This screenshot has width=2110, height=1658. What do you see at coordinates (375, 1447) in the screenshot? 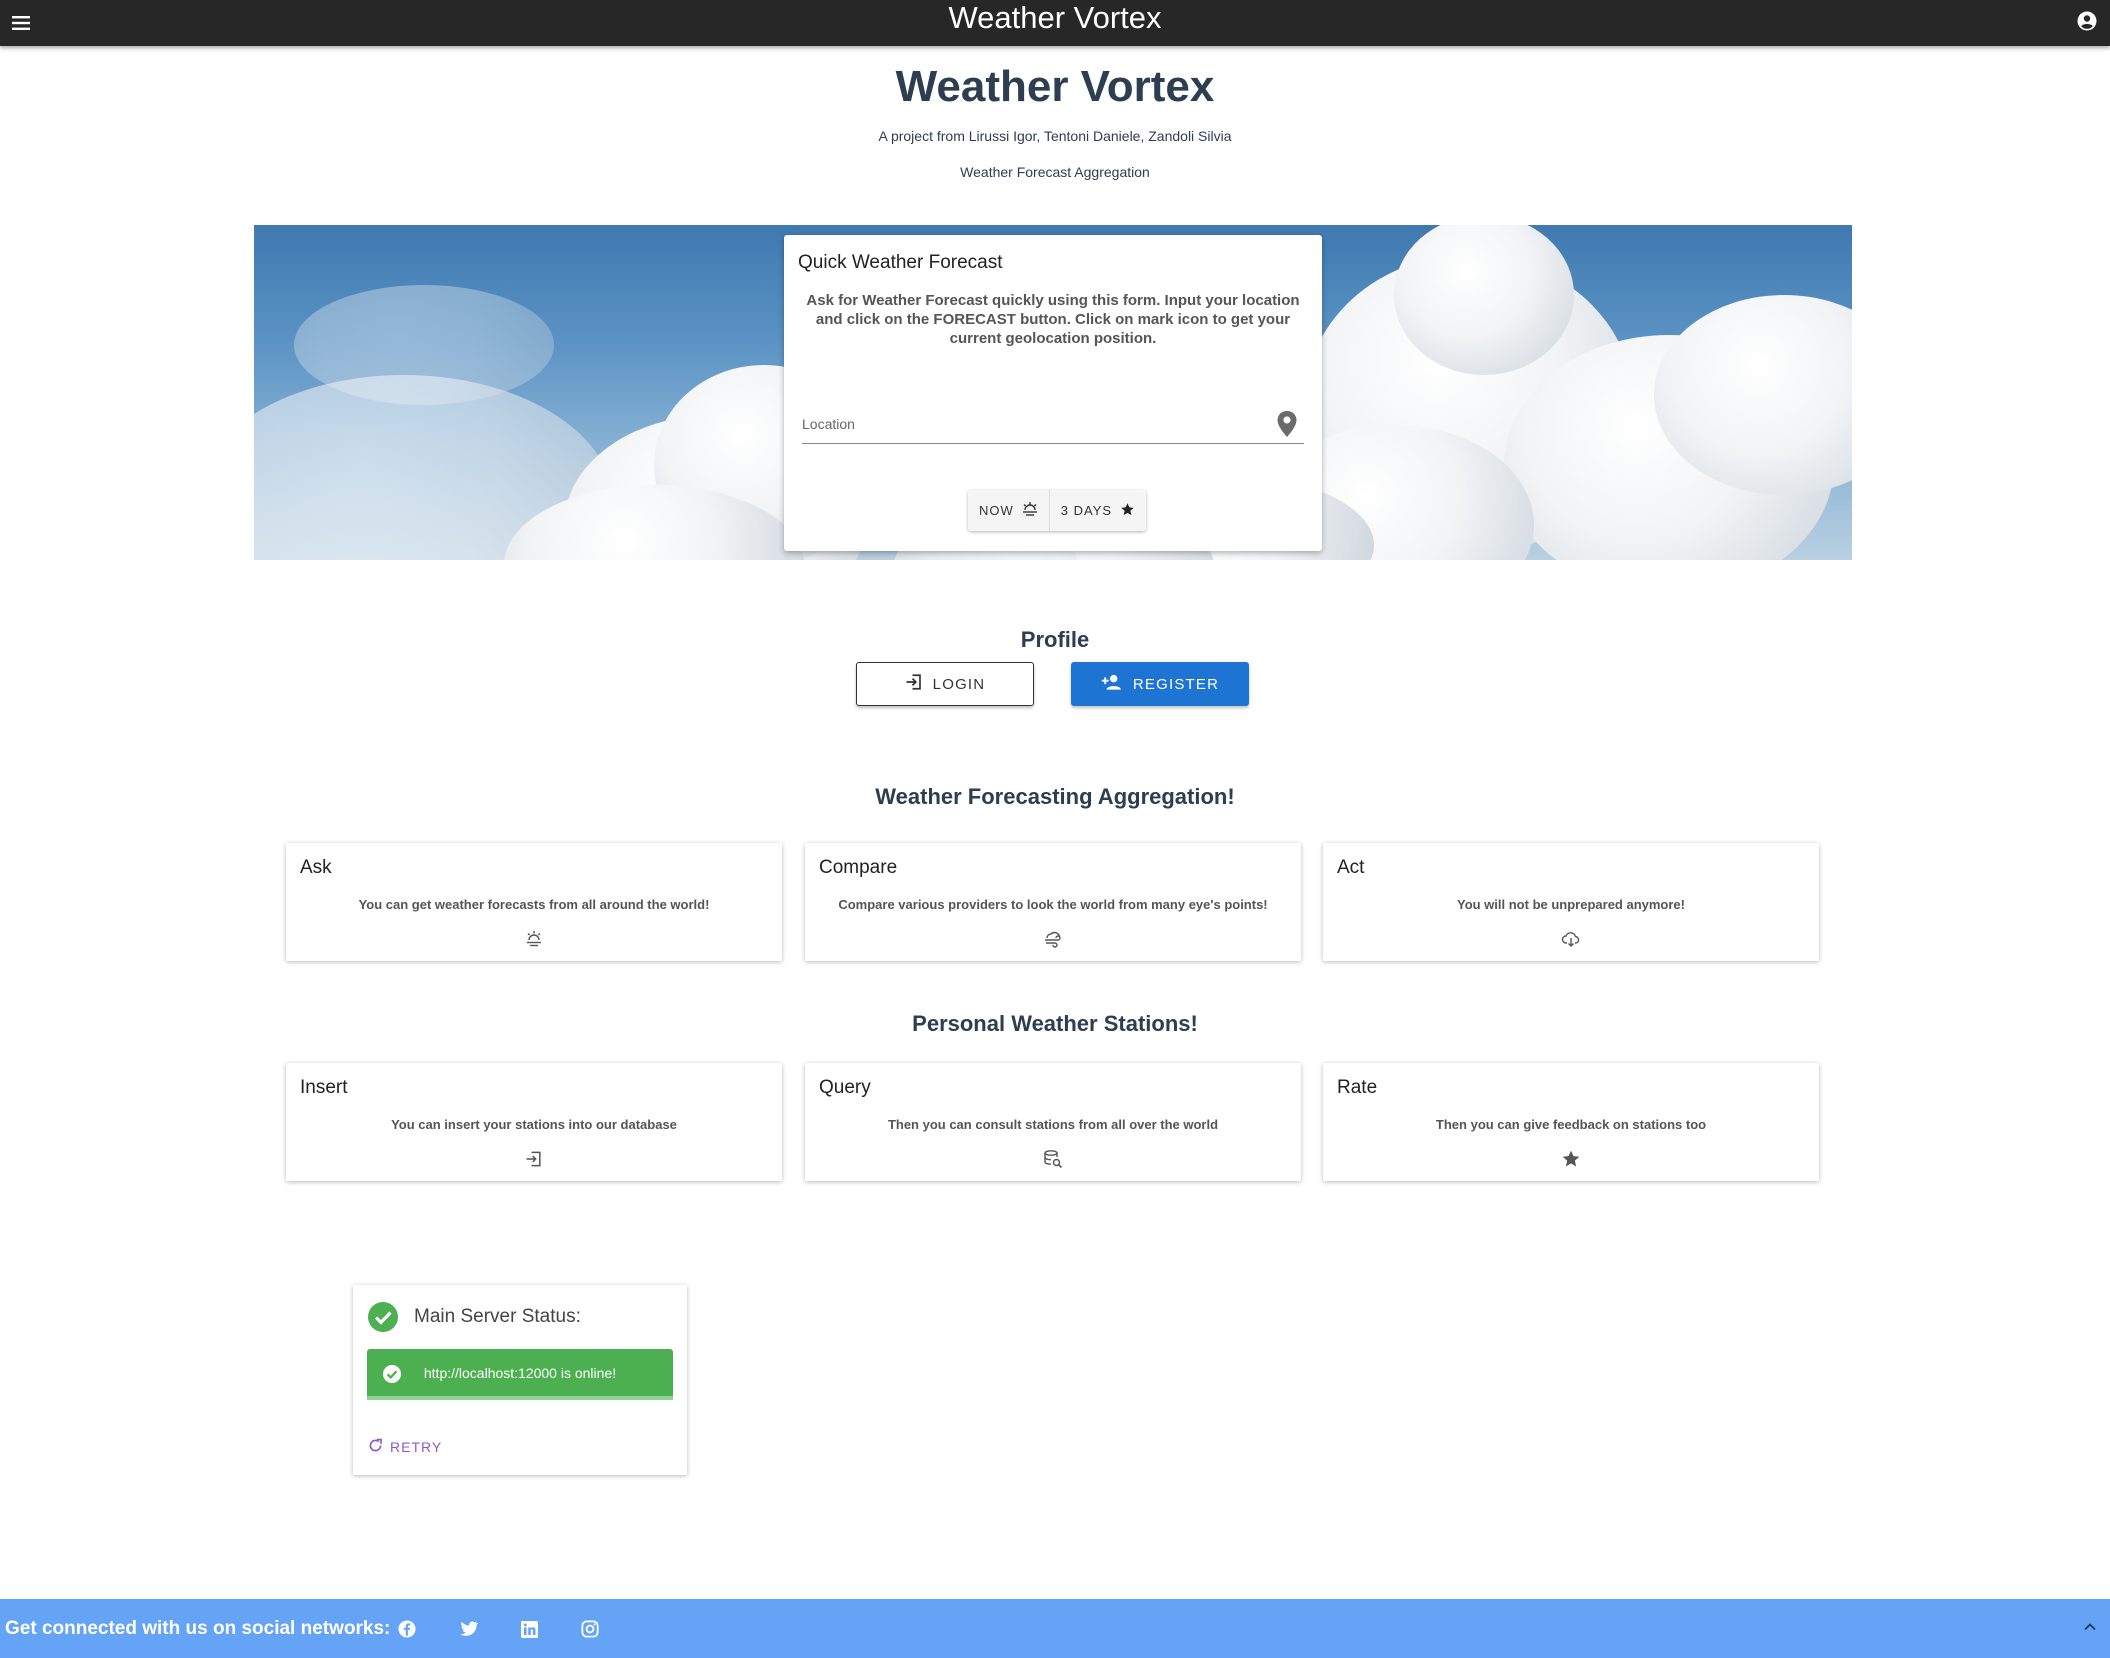
I see `refresh-icon` at bounding box center [375, 1447].